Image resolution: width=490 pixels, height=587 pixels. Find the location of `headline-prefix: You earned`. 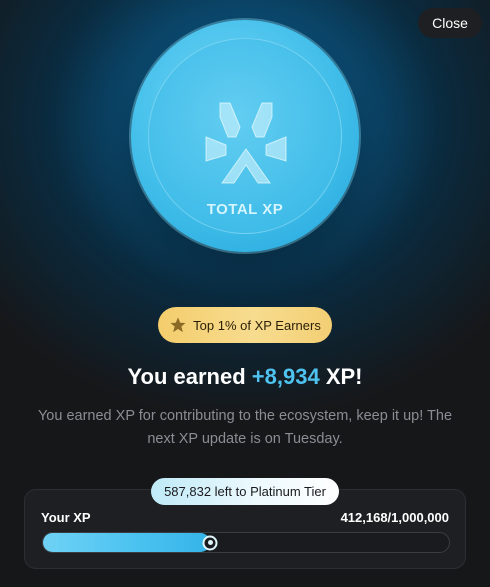

headline-prefix: You earned is located at coordinates (186, 376).